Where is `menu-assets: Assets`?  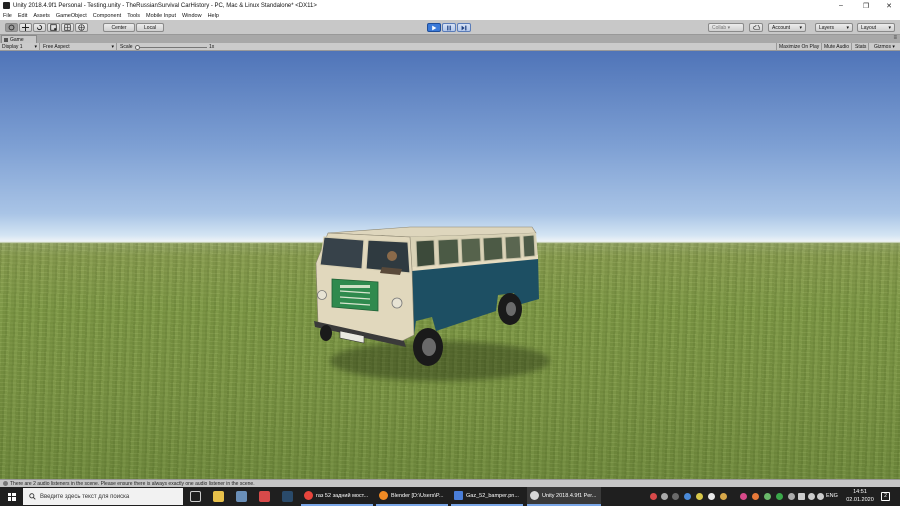
menu-assets: Assets is located at coordinates (41, 16).